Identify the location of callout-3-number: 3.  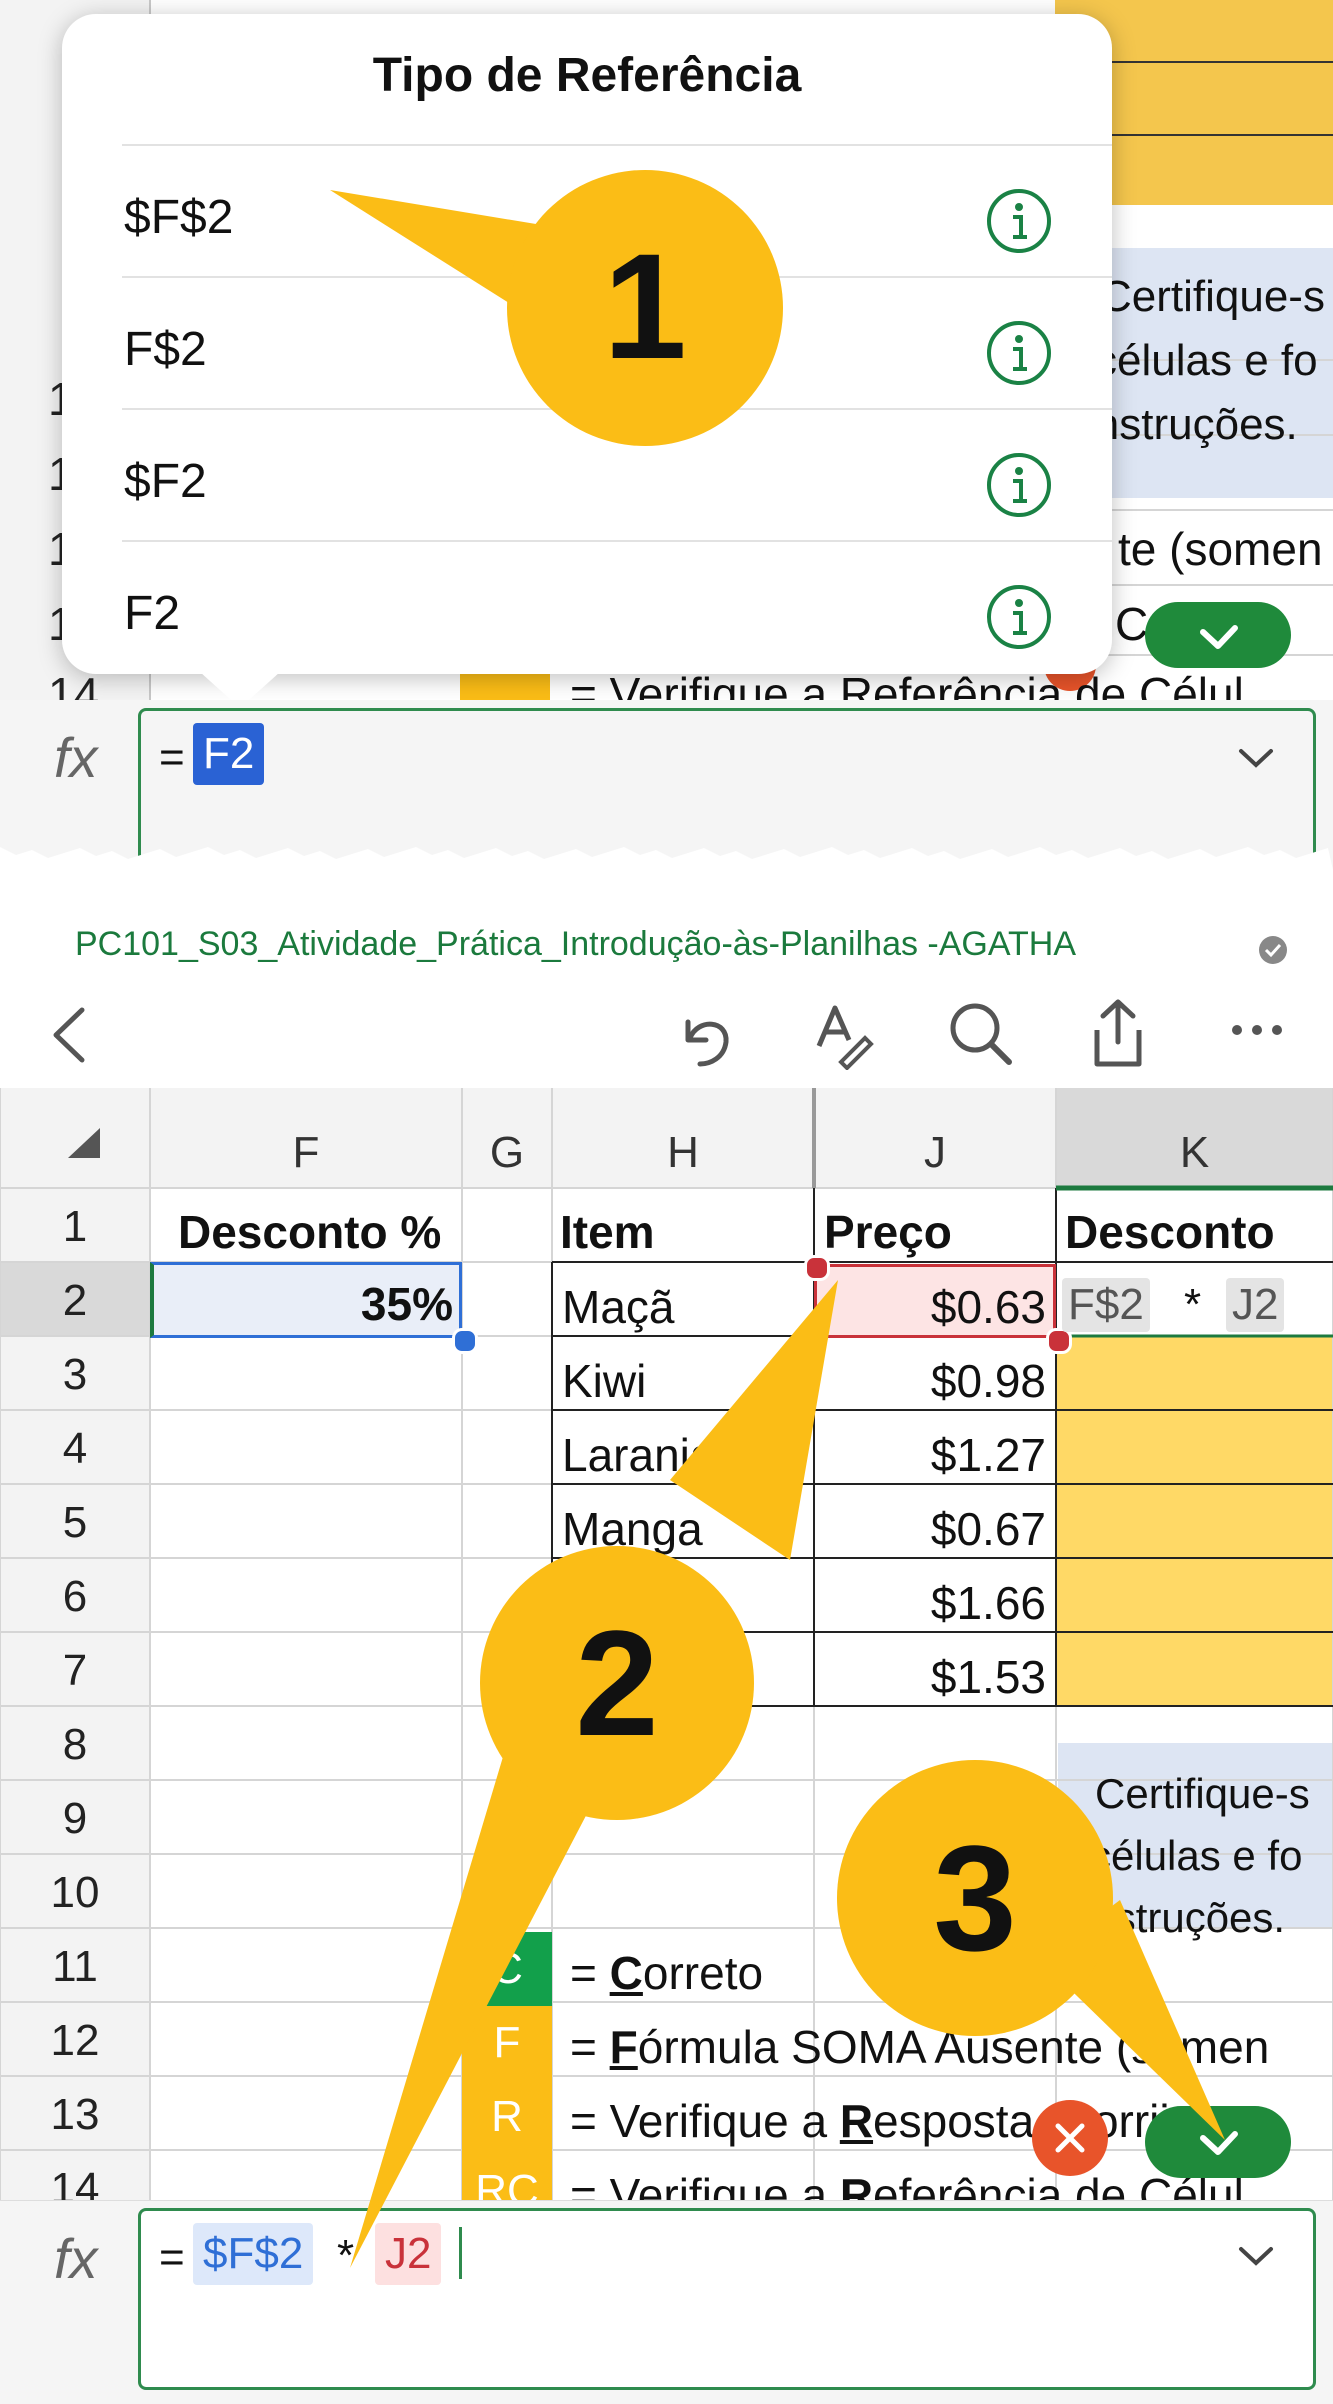
(974, 1898).